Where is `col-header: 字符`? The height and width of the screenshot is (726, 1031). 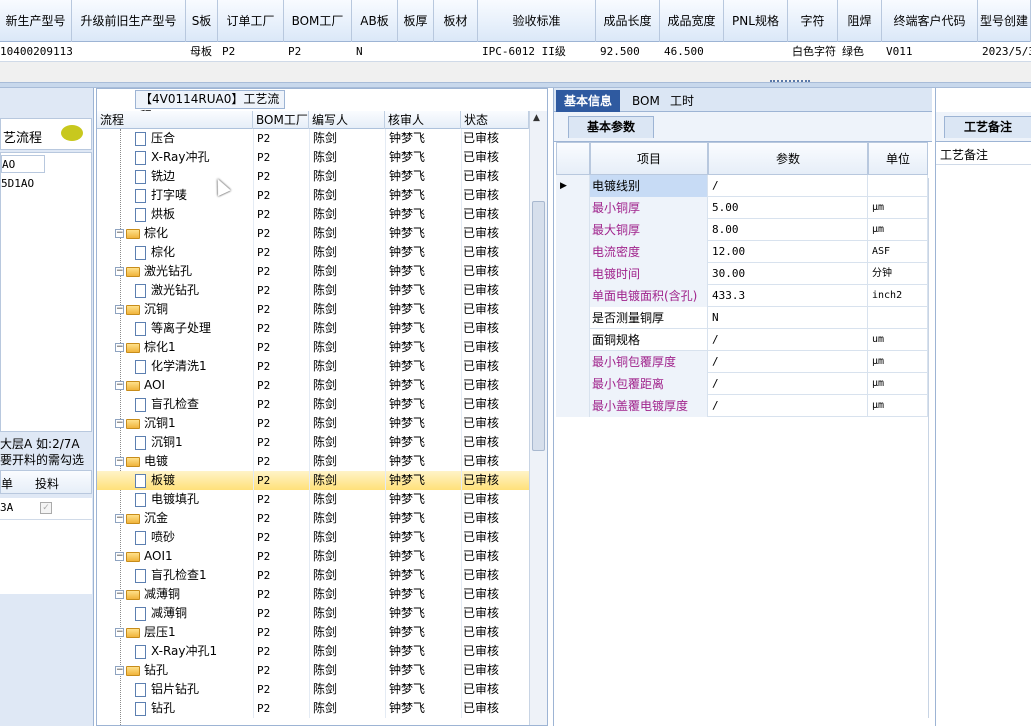
col-header: 字符 is located at coordinates (813, 21).